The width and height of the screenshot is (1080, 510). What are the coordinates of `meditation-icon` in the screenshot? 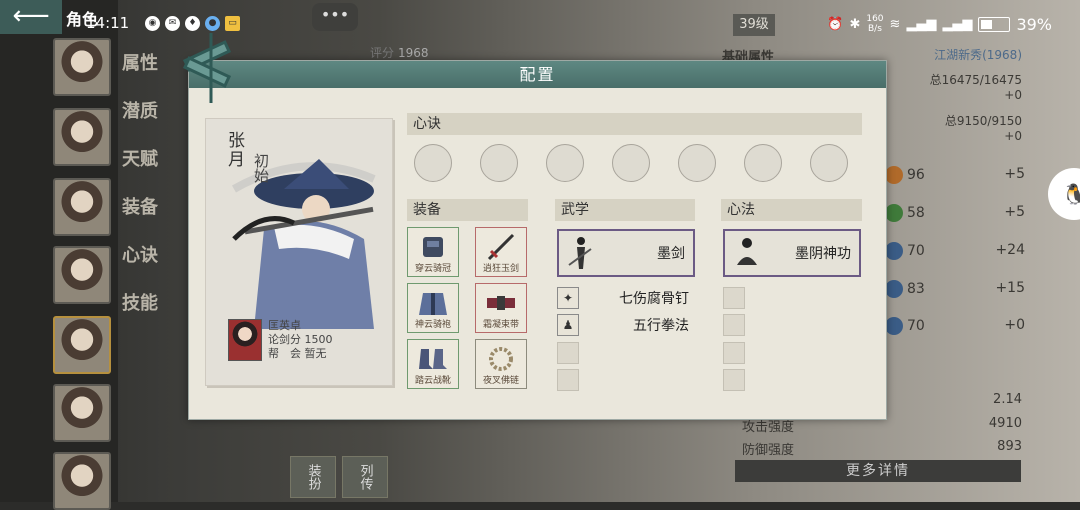 It's located at (747, 251).